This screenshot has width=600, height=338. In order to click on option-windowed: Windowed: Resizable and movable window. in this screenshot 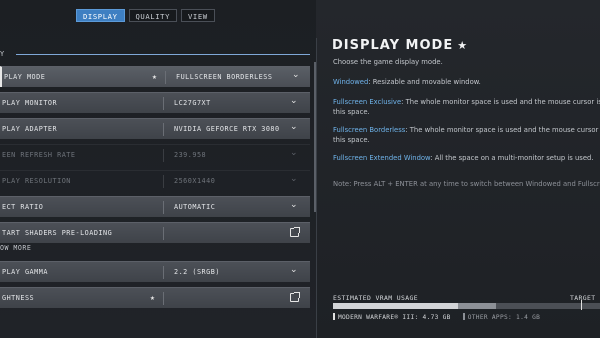, I will do `click(466, 82)`.